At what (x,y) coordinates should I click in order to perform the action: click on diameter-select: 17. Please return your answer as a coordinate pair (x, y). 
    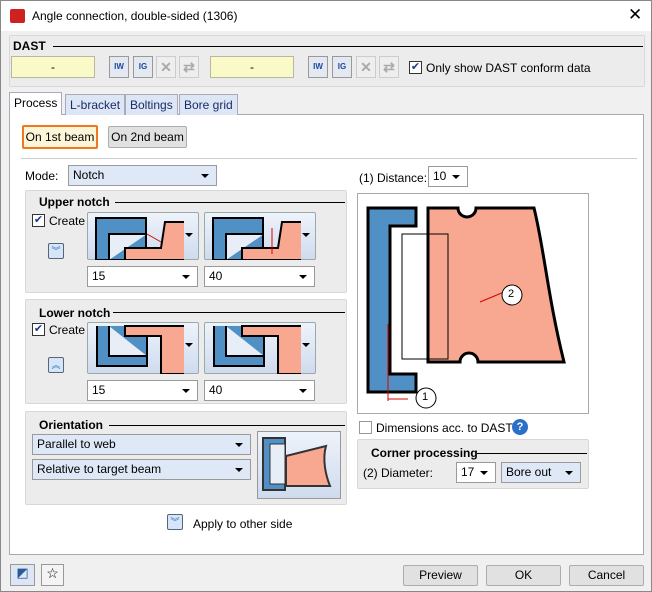
    Looking at the image, I should click on (476, 472).